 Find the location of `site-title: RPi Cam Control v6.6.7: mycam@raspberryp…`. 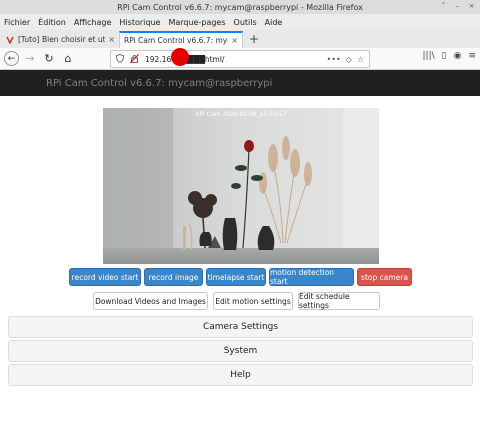

site-title: RPi Cam Control v6.6.7: mycam@raspberryp… is located at coordinates (159, 83).